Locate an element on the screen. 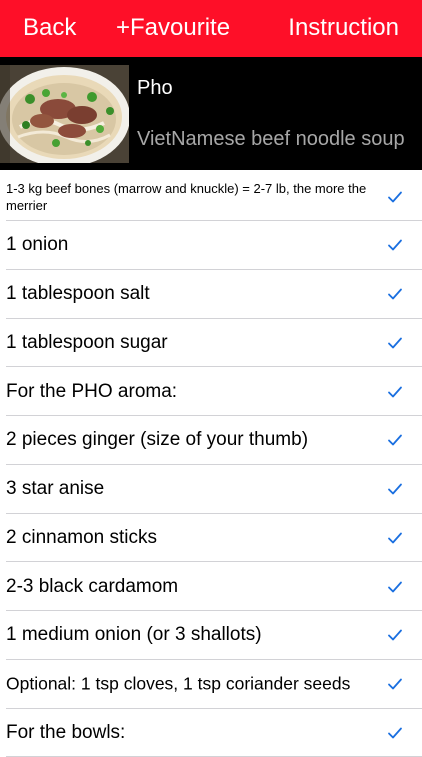 This screenshot has width=422, height=757. ingredient-label: 1 tablespoon sugar is located at coordinates (194, 343).